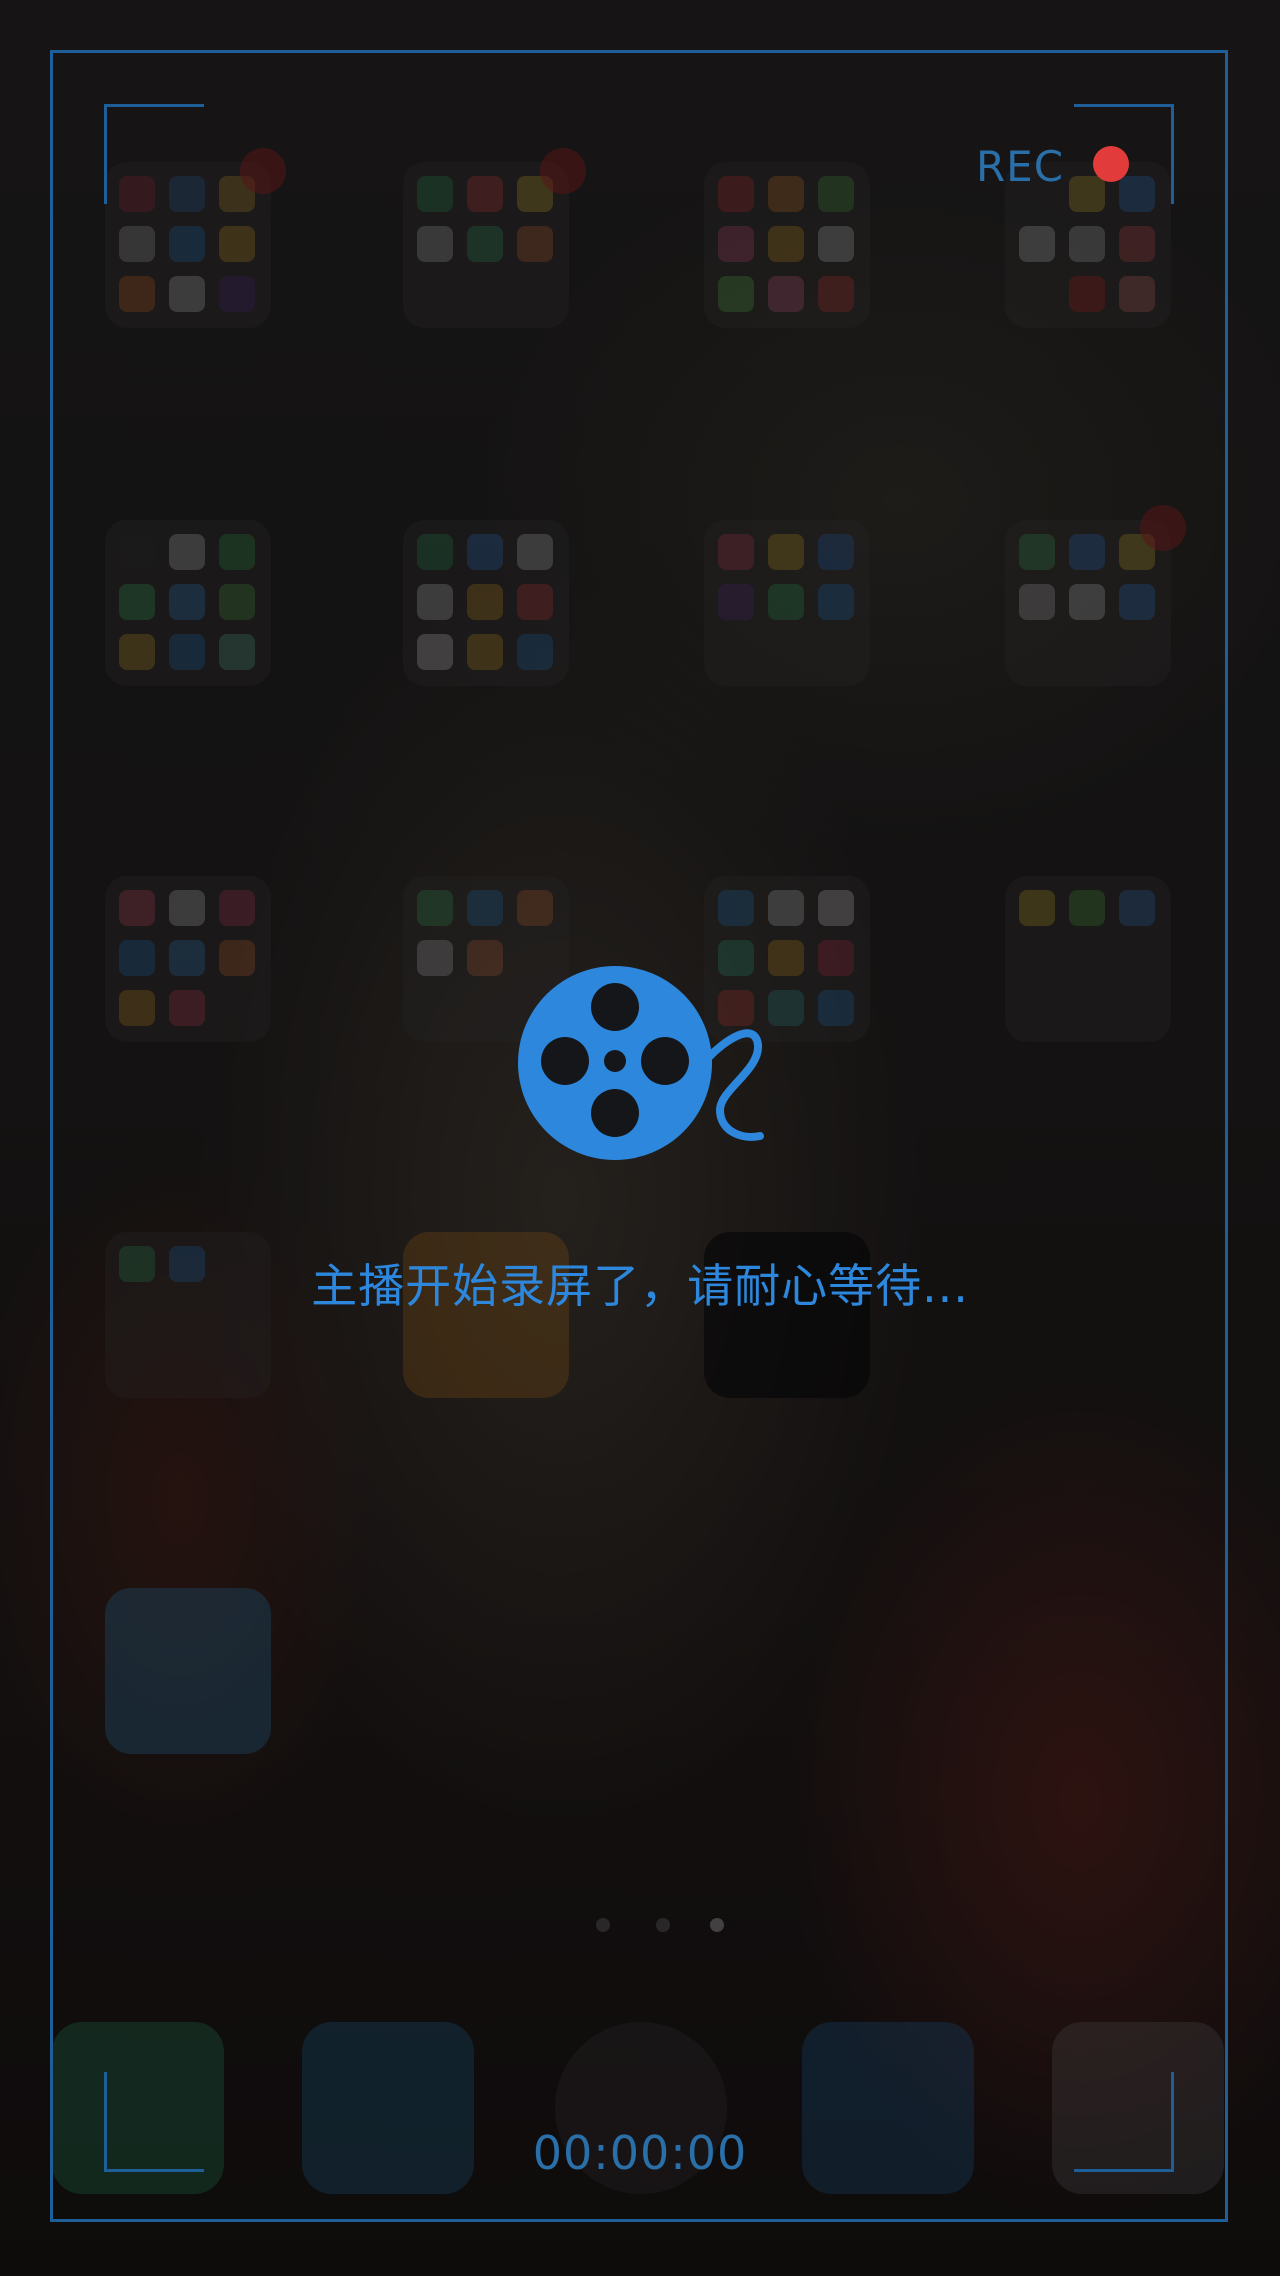  I want to click on film-reel-icon, so click(641, 1063).